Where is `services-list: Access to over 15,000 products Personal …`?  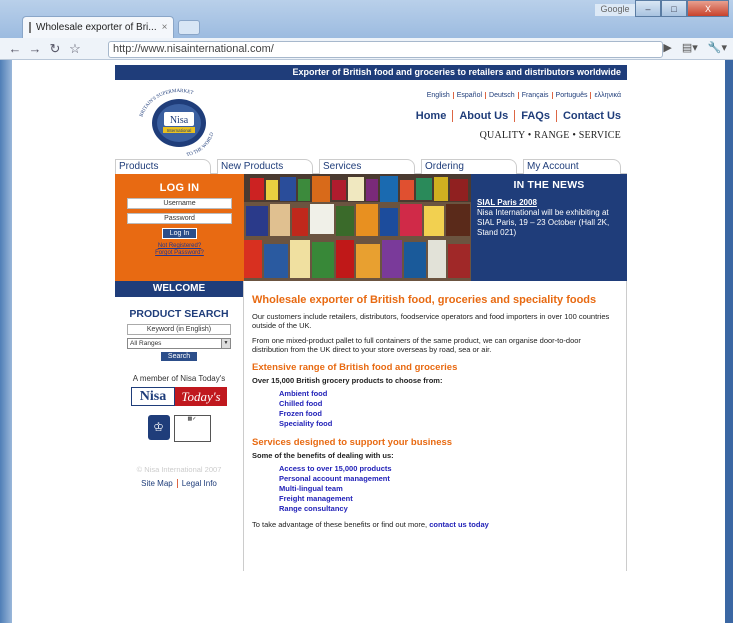 services-list: Access to over 15,000 products Personal … is located at coordinates (448, 489).